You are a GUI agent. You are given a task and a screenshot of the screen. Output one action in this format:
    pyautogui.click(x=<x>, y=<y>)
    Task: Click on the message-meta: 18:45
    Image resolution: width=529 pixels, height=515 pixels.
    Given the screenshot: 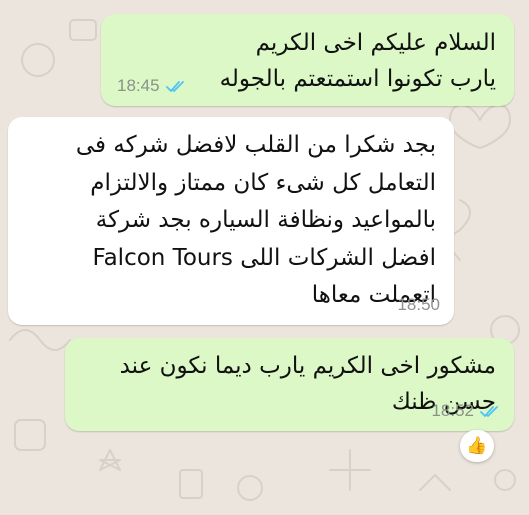 What is the action you would take?
    pyautogui.click(x=152, y=86)
    